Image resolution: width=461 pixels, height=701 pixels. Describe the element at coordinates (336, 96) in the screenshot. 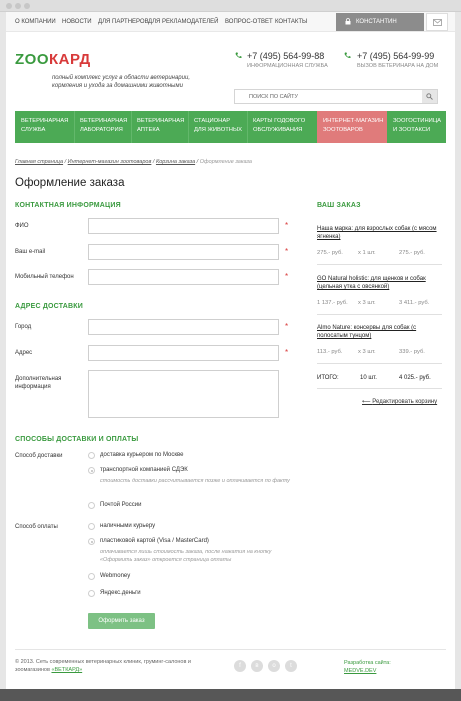

I see `search-field: ПОИСК ПО САЙТУ` at that location.